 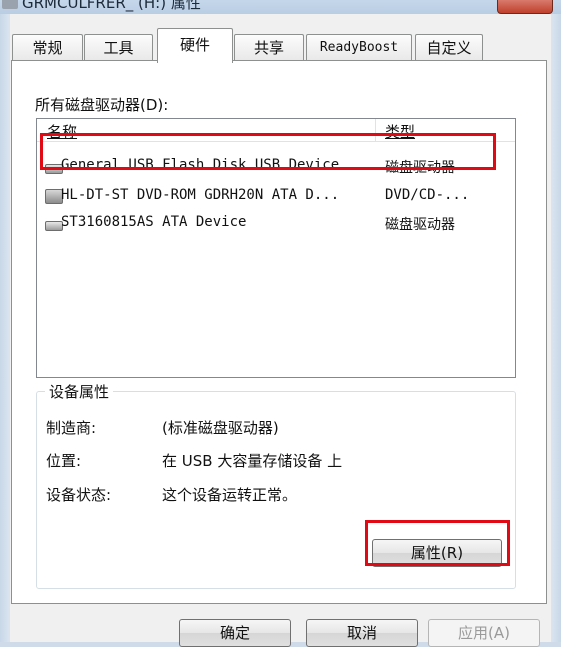 I want to click on title-bar: GRMCULFRER_ (H:) 属性, so click(x=280, y=7).